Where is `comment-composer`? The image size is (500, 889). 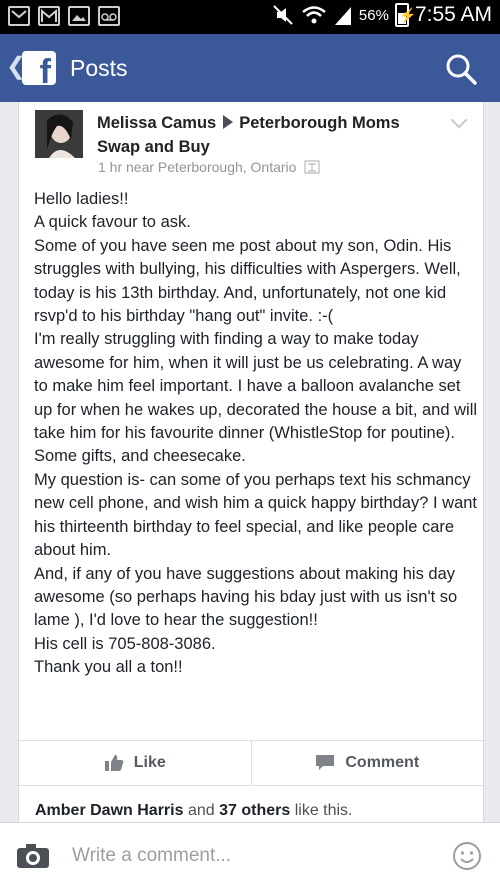
comment-composer is located at coordinates (250, 855).